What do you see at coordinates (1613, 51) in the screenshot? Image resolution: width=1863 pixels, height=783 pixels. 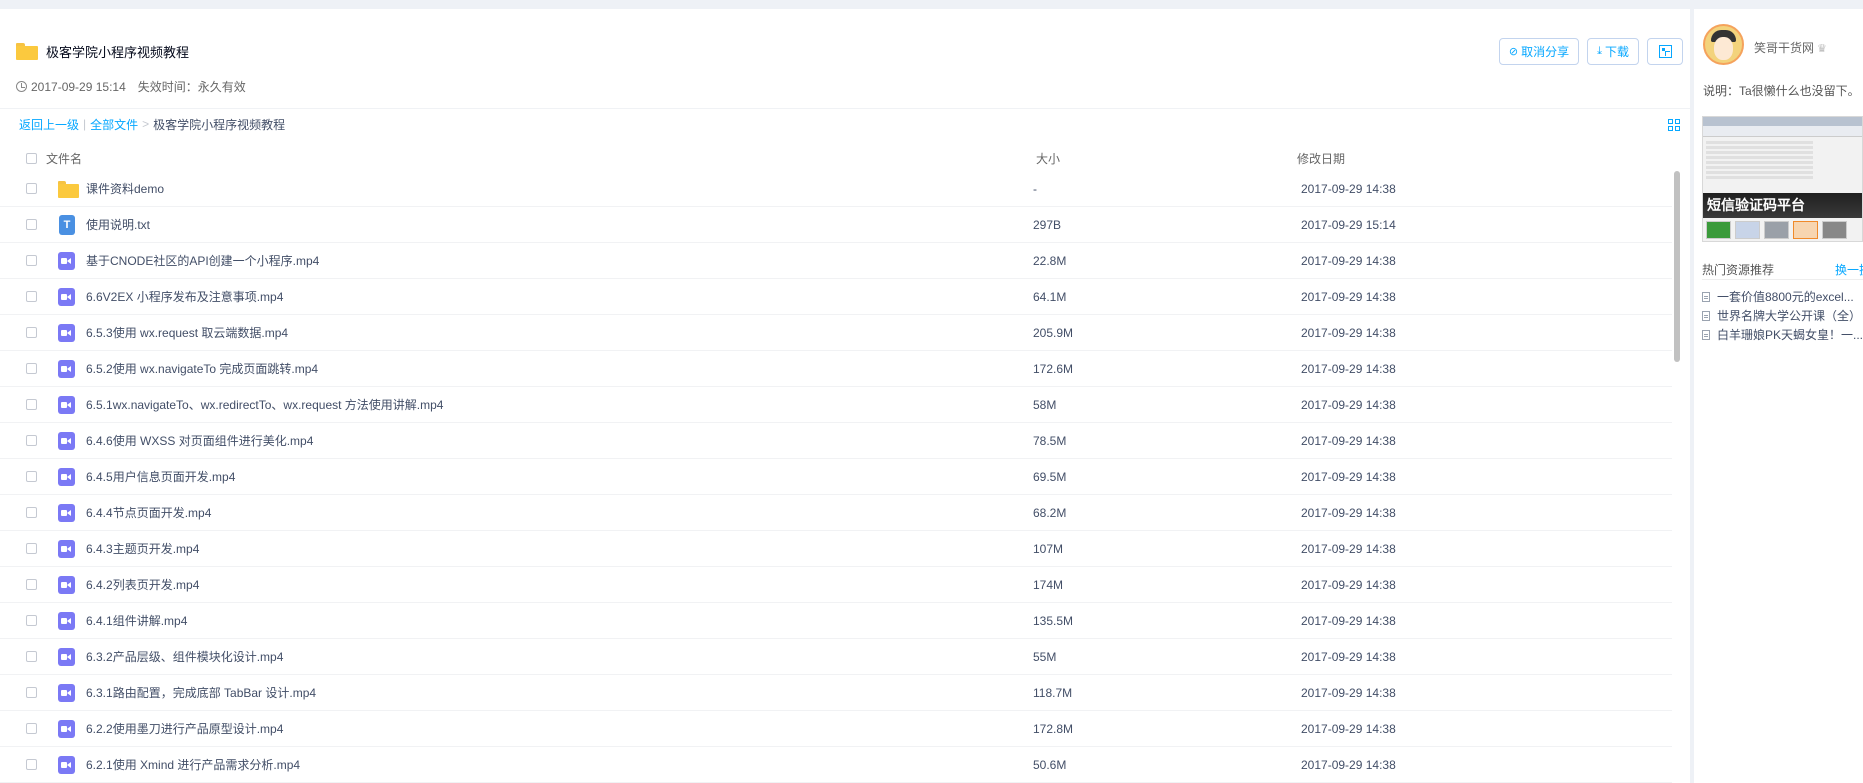 I see `download-button: ⤓ 下载` at bounding box center [1613, 51].